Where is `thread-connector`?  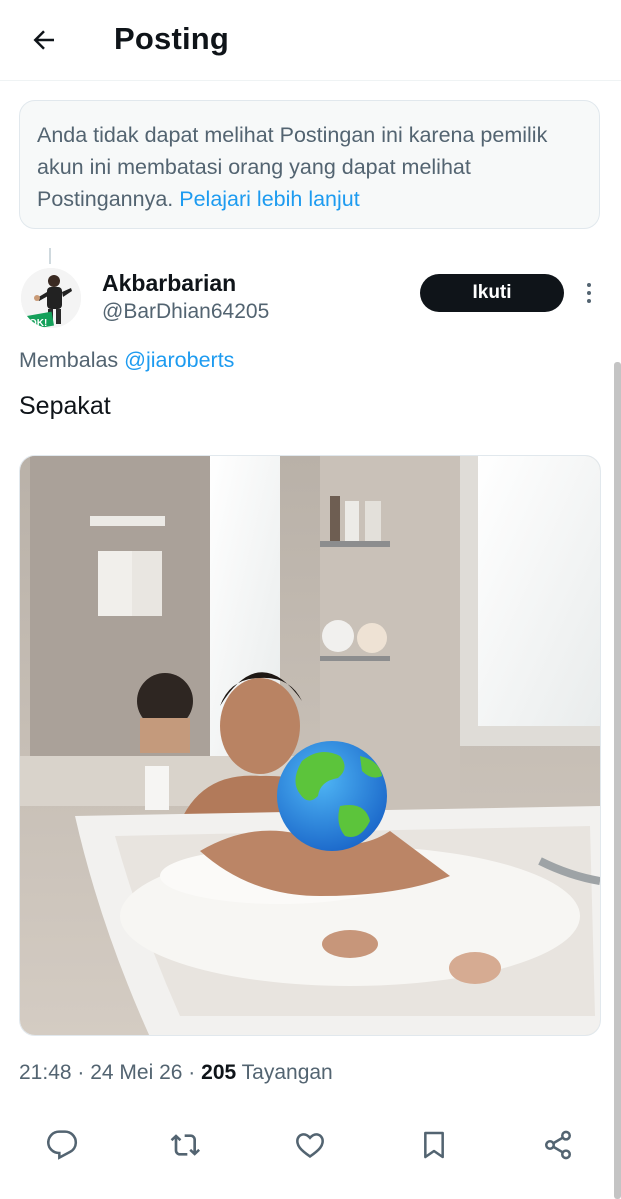
thread-connector is located at coordinates (50, 256).